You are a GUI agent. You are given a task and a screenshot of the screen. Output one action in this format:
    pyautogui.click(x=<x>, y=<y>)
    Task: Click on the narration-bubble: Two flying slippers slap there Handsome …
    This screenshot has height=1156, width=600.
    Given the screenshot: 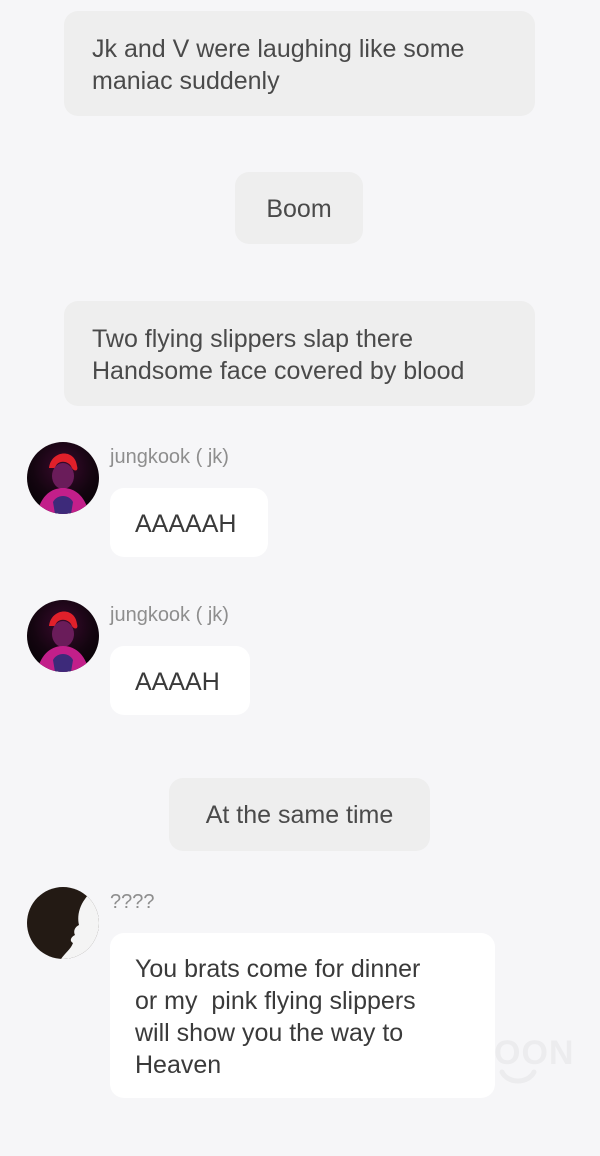 What is the action you would take?
    pyautogui.click(x=299, y=353)
    